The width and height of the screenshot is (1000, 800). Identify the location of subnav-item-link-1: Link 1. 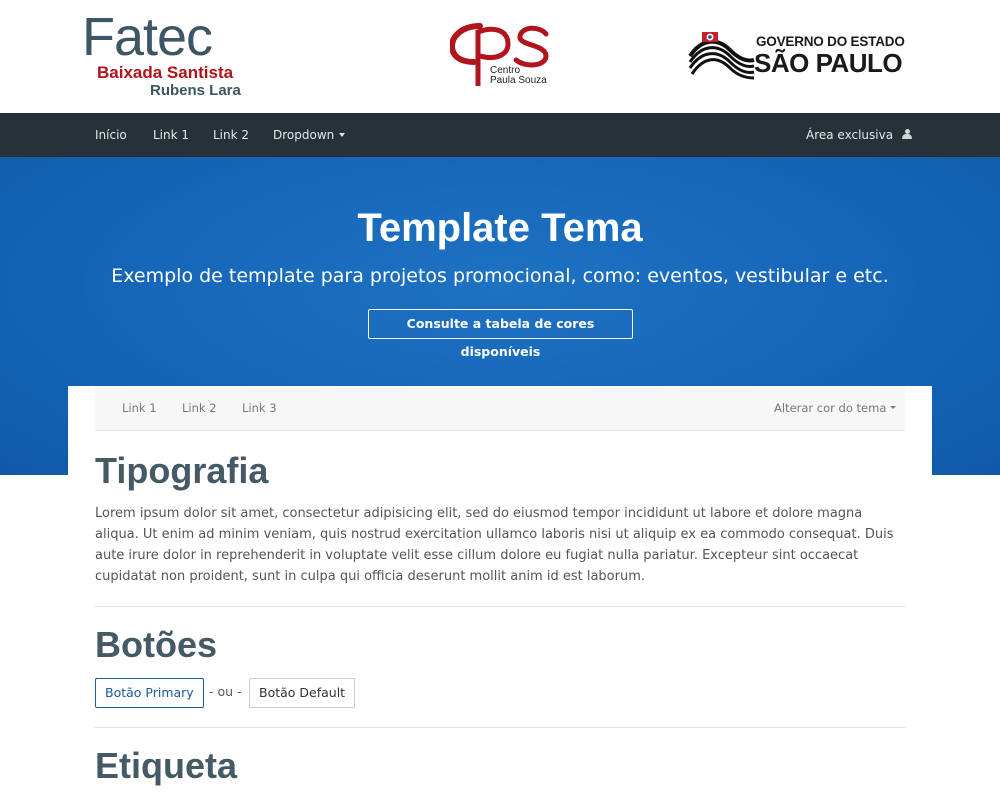
(139, 408).